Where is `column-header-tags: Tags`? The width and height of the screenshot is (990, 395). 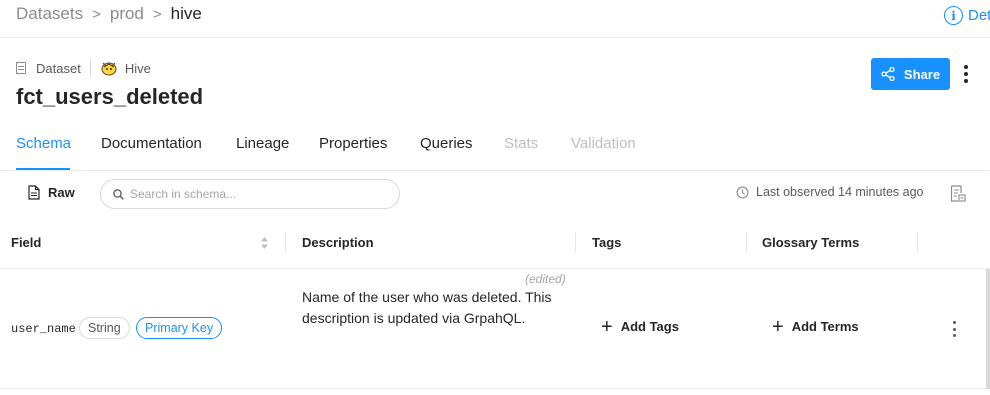
column-header-tags: Tags is located at coordinates (607, 242).